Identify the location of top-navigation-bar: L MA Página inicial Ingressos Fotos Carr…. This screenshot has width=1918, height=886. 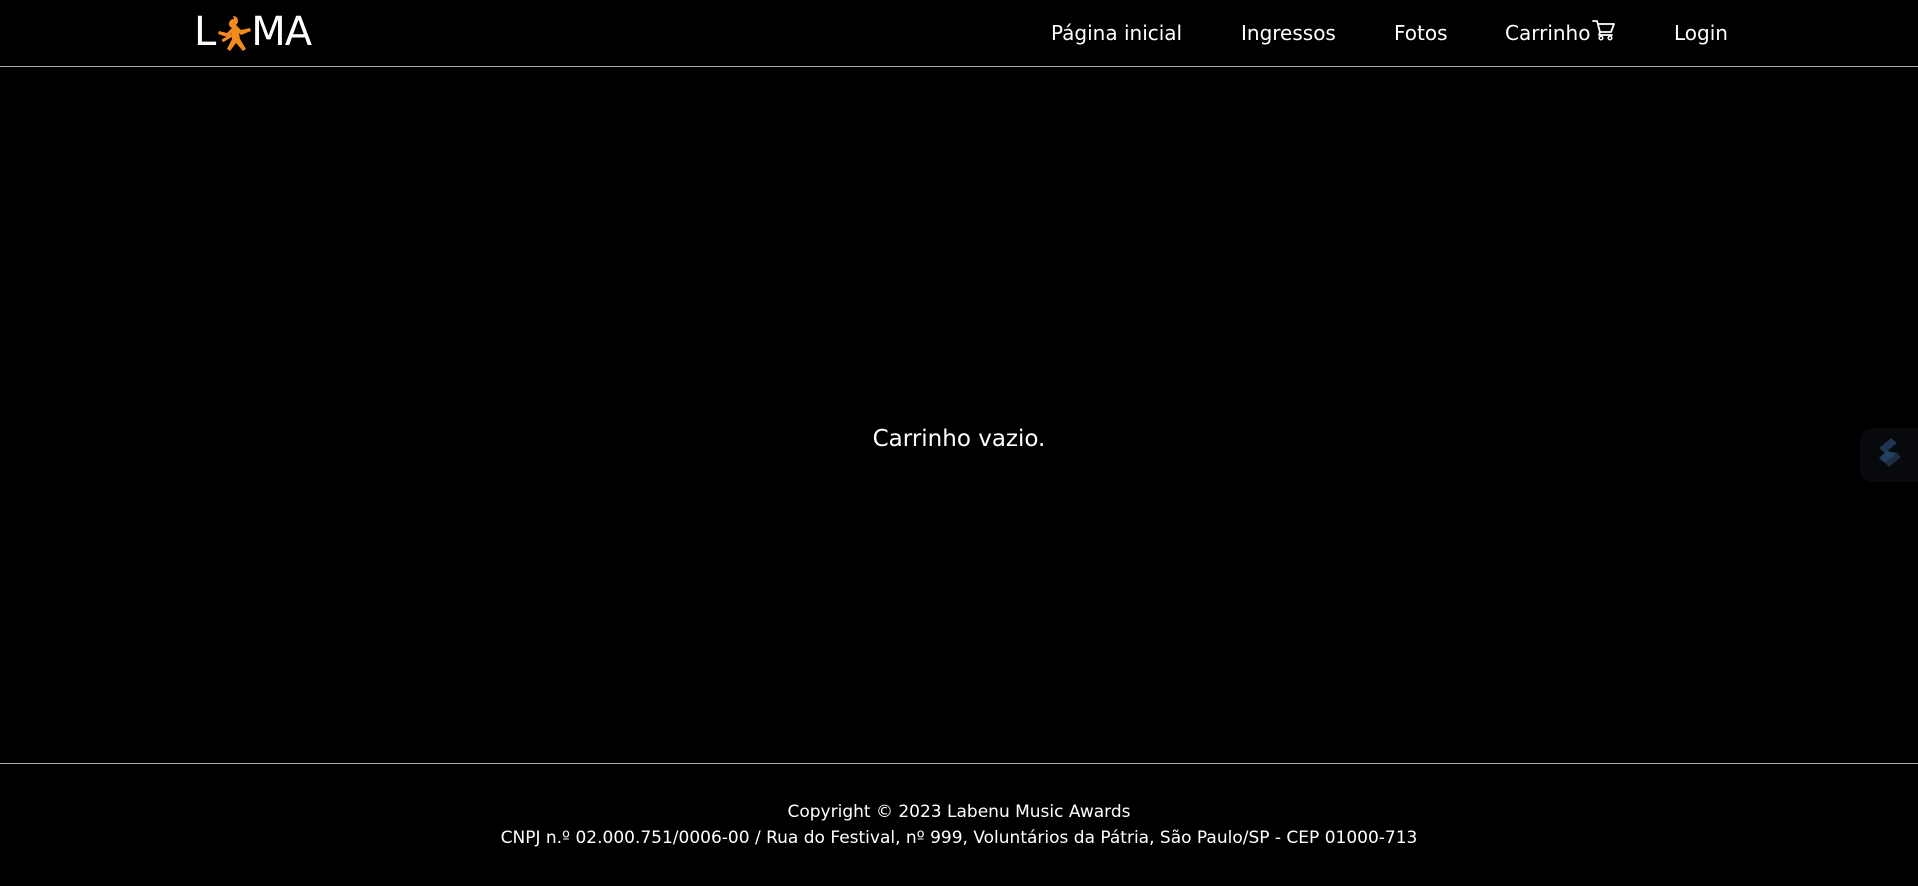
(959, 33).